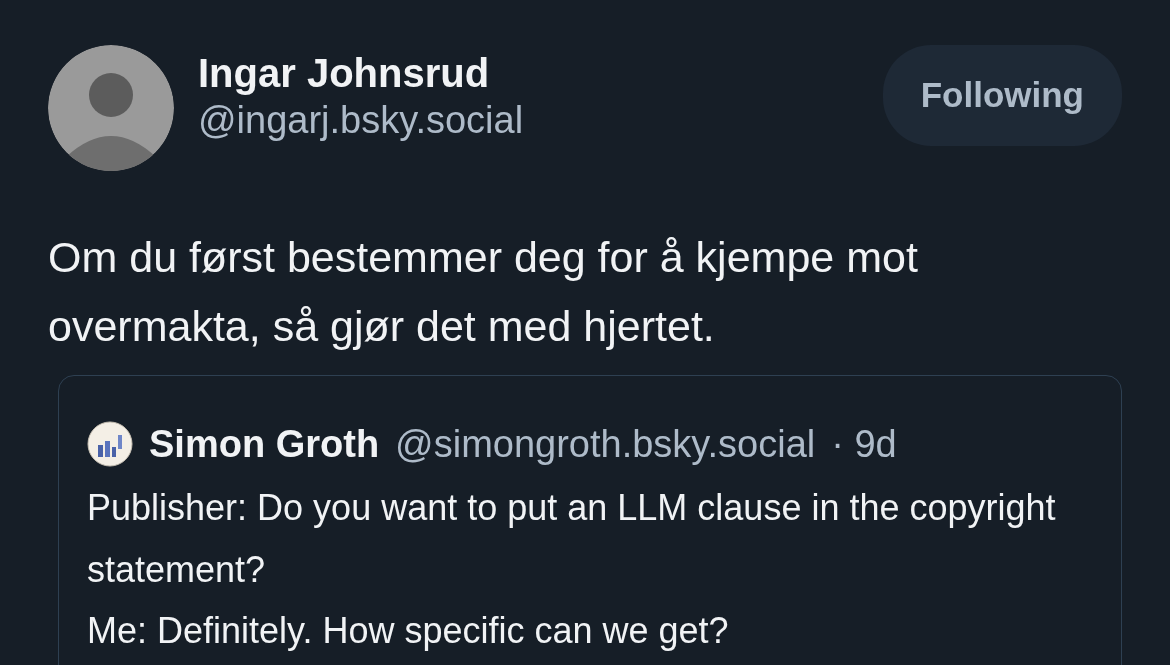 This screenshot has height=665, width=1170. Describe the element at coordinates (264, 444) in the screenshot. I see `quote-author-name: Simon Groth` at that location.